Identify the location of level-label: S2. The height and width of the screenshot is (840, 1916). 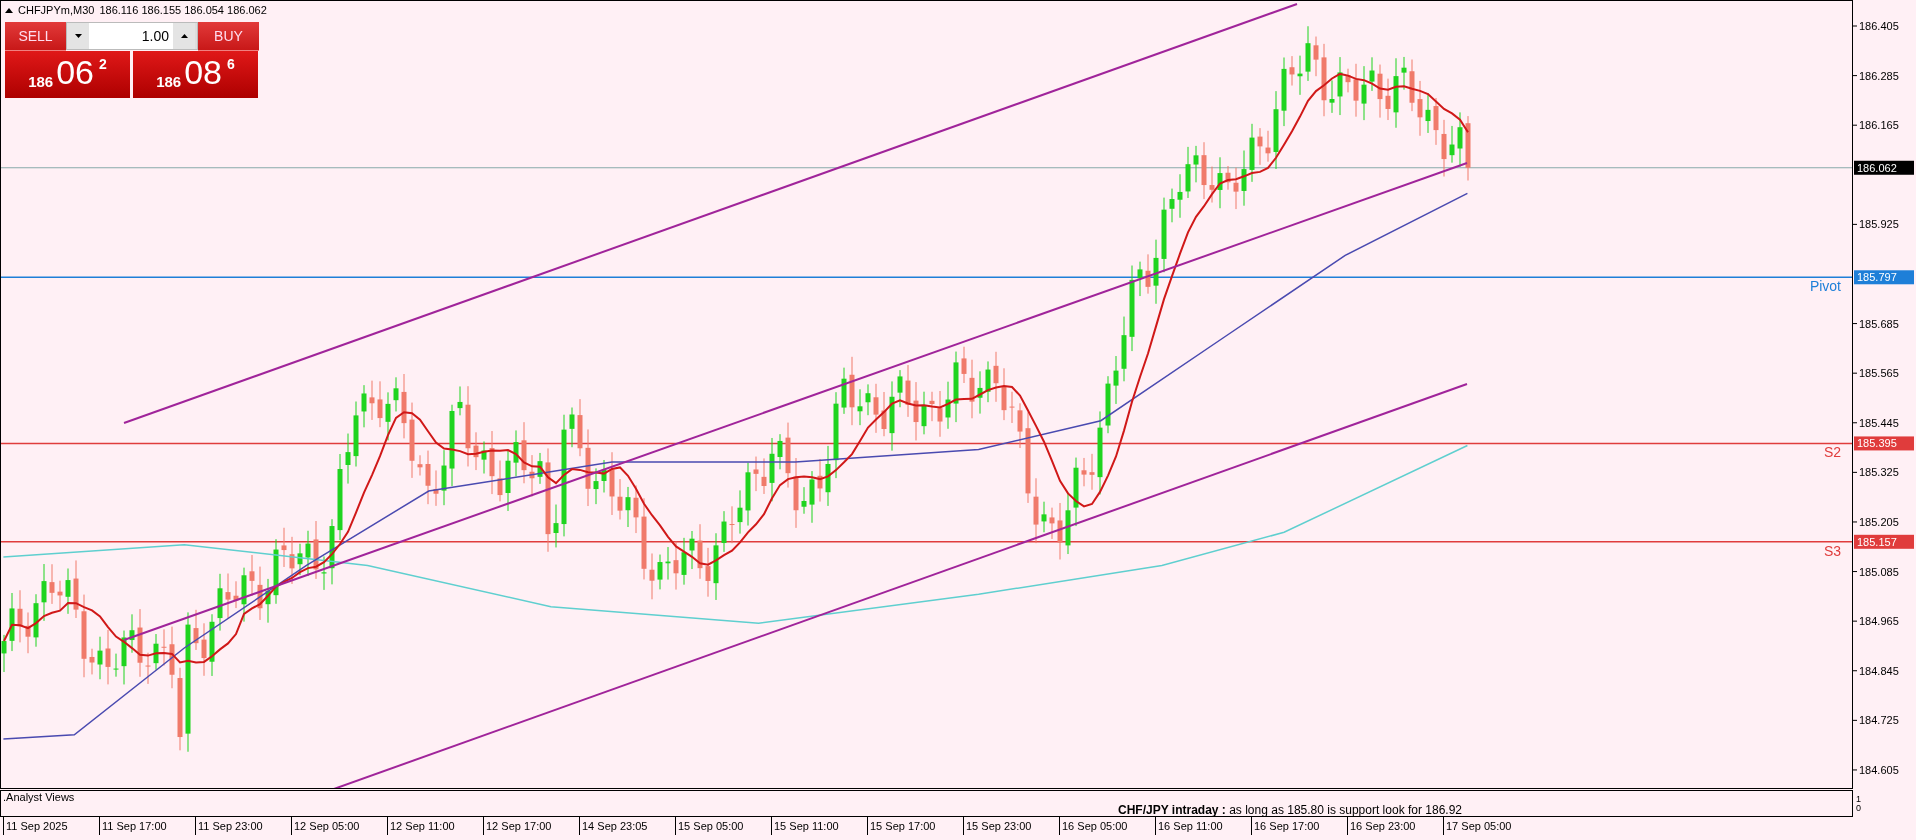
(1832, 452).